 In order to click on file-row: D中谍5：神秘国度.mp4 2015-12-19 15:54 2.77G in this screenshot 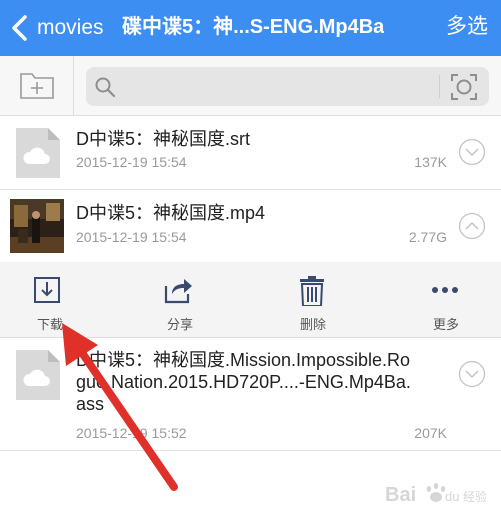, I will do `click(250, 226)`.